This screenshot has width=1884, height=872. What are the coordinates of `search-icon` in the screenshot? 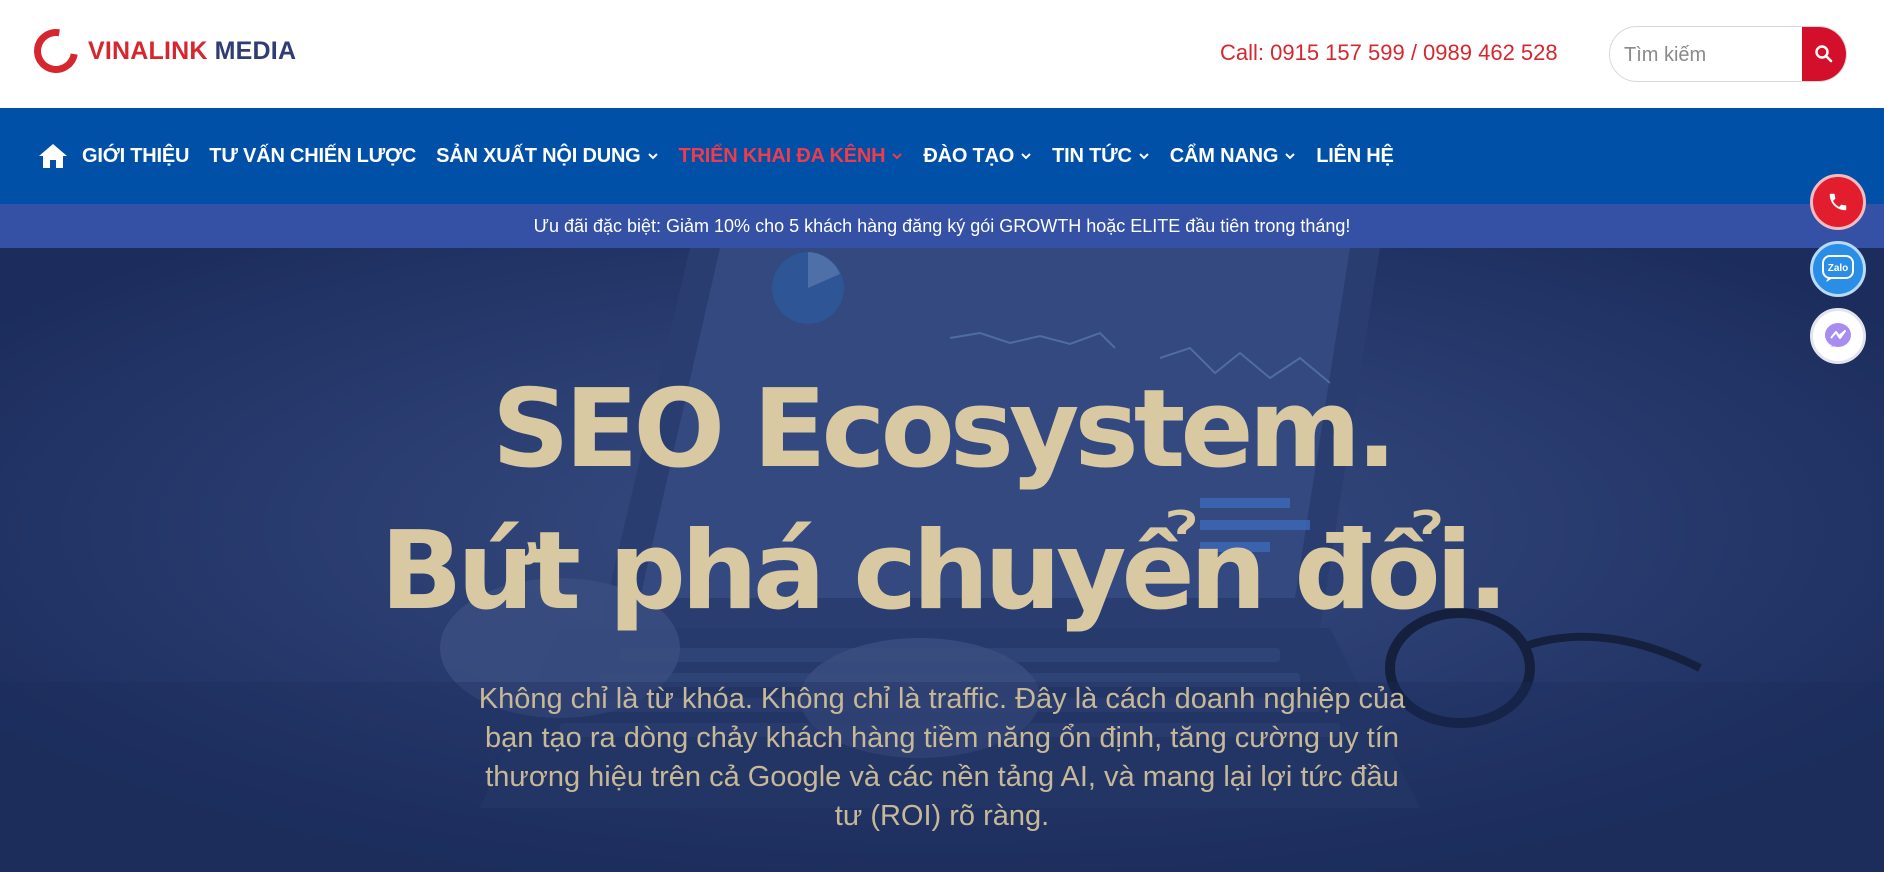 It's located at (1824, 54).